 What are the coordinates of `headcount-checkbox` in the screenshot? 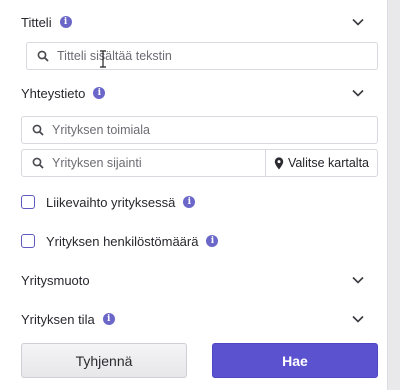 It's located at (28, 241).